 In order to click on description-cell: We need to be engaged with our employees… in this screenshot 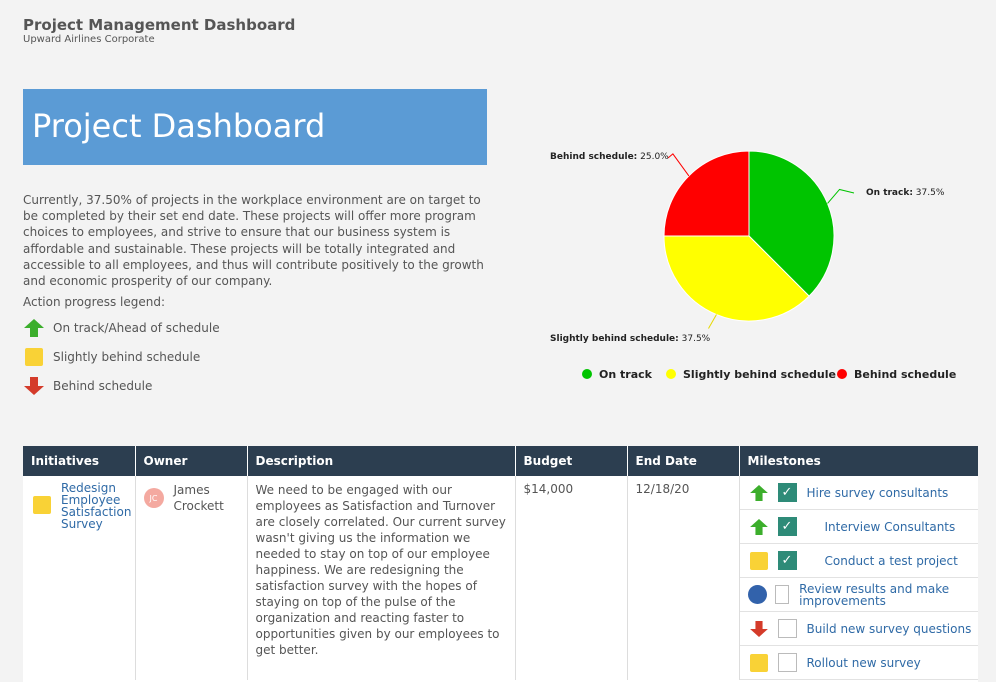, I will do `click(381, 578)`.